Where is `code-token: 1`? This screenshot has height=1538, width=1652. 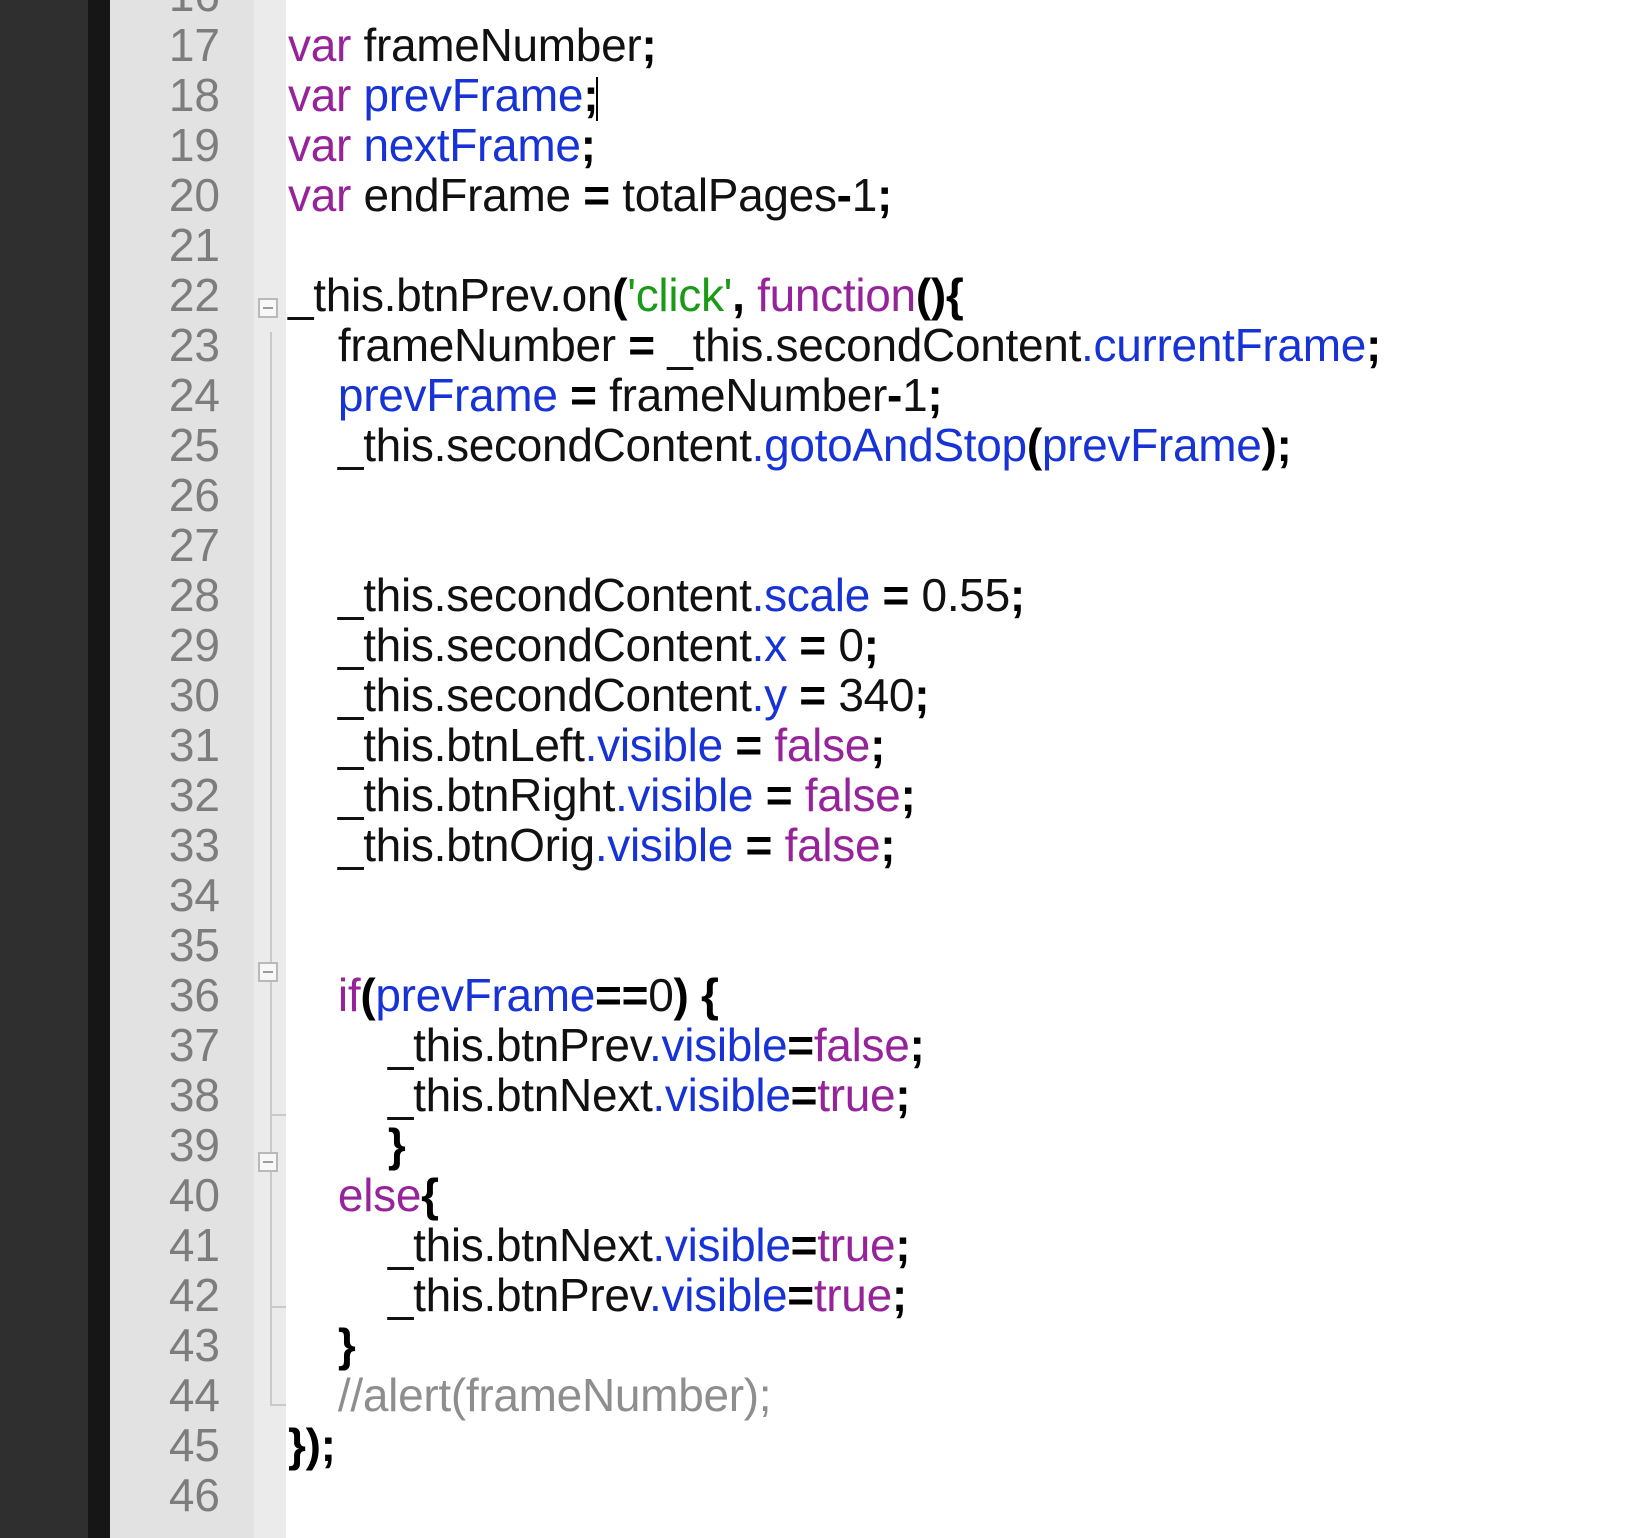
code-token: 1 is located at coordinates (915, 395).